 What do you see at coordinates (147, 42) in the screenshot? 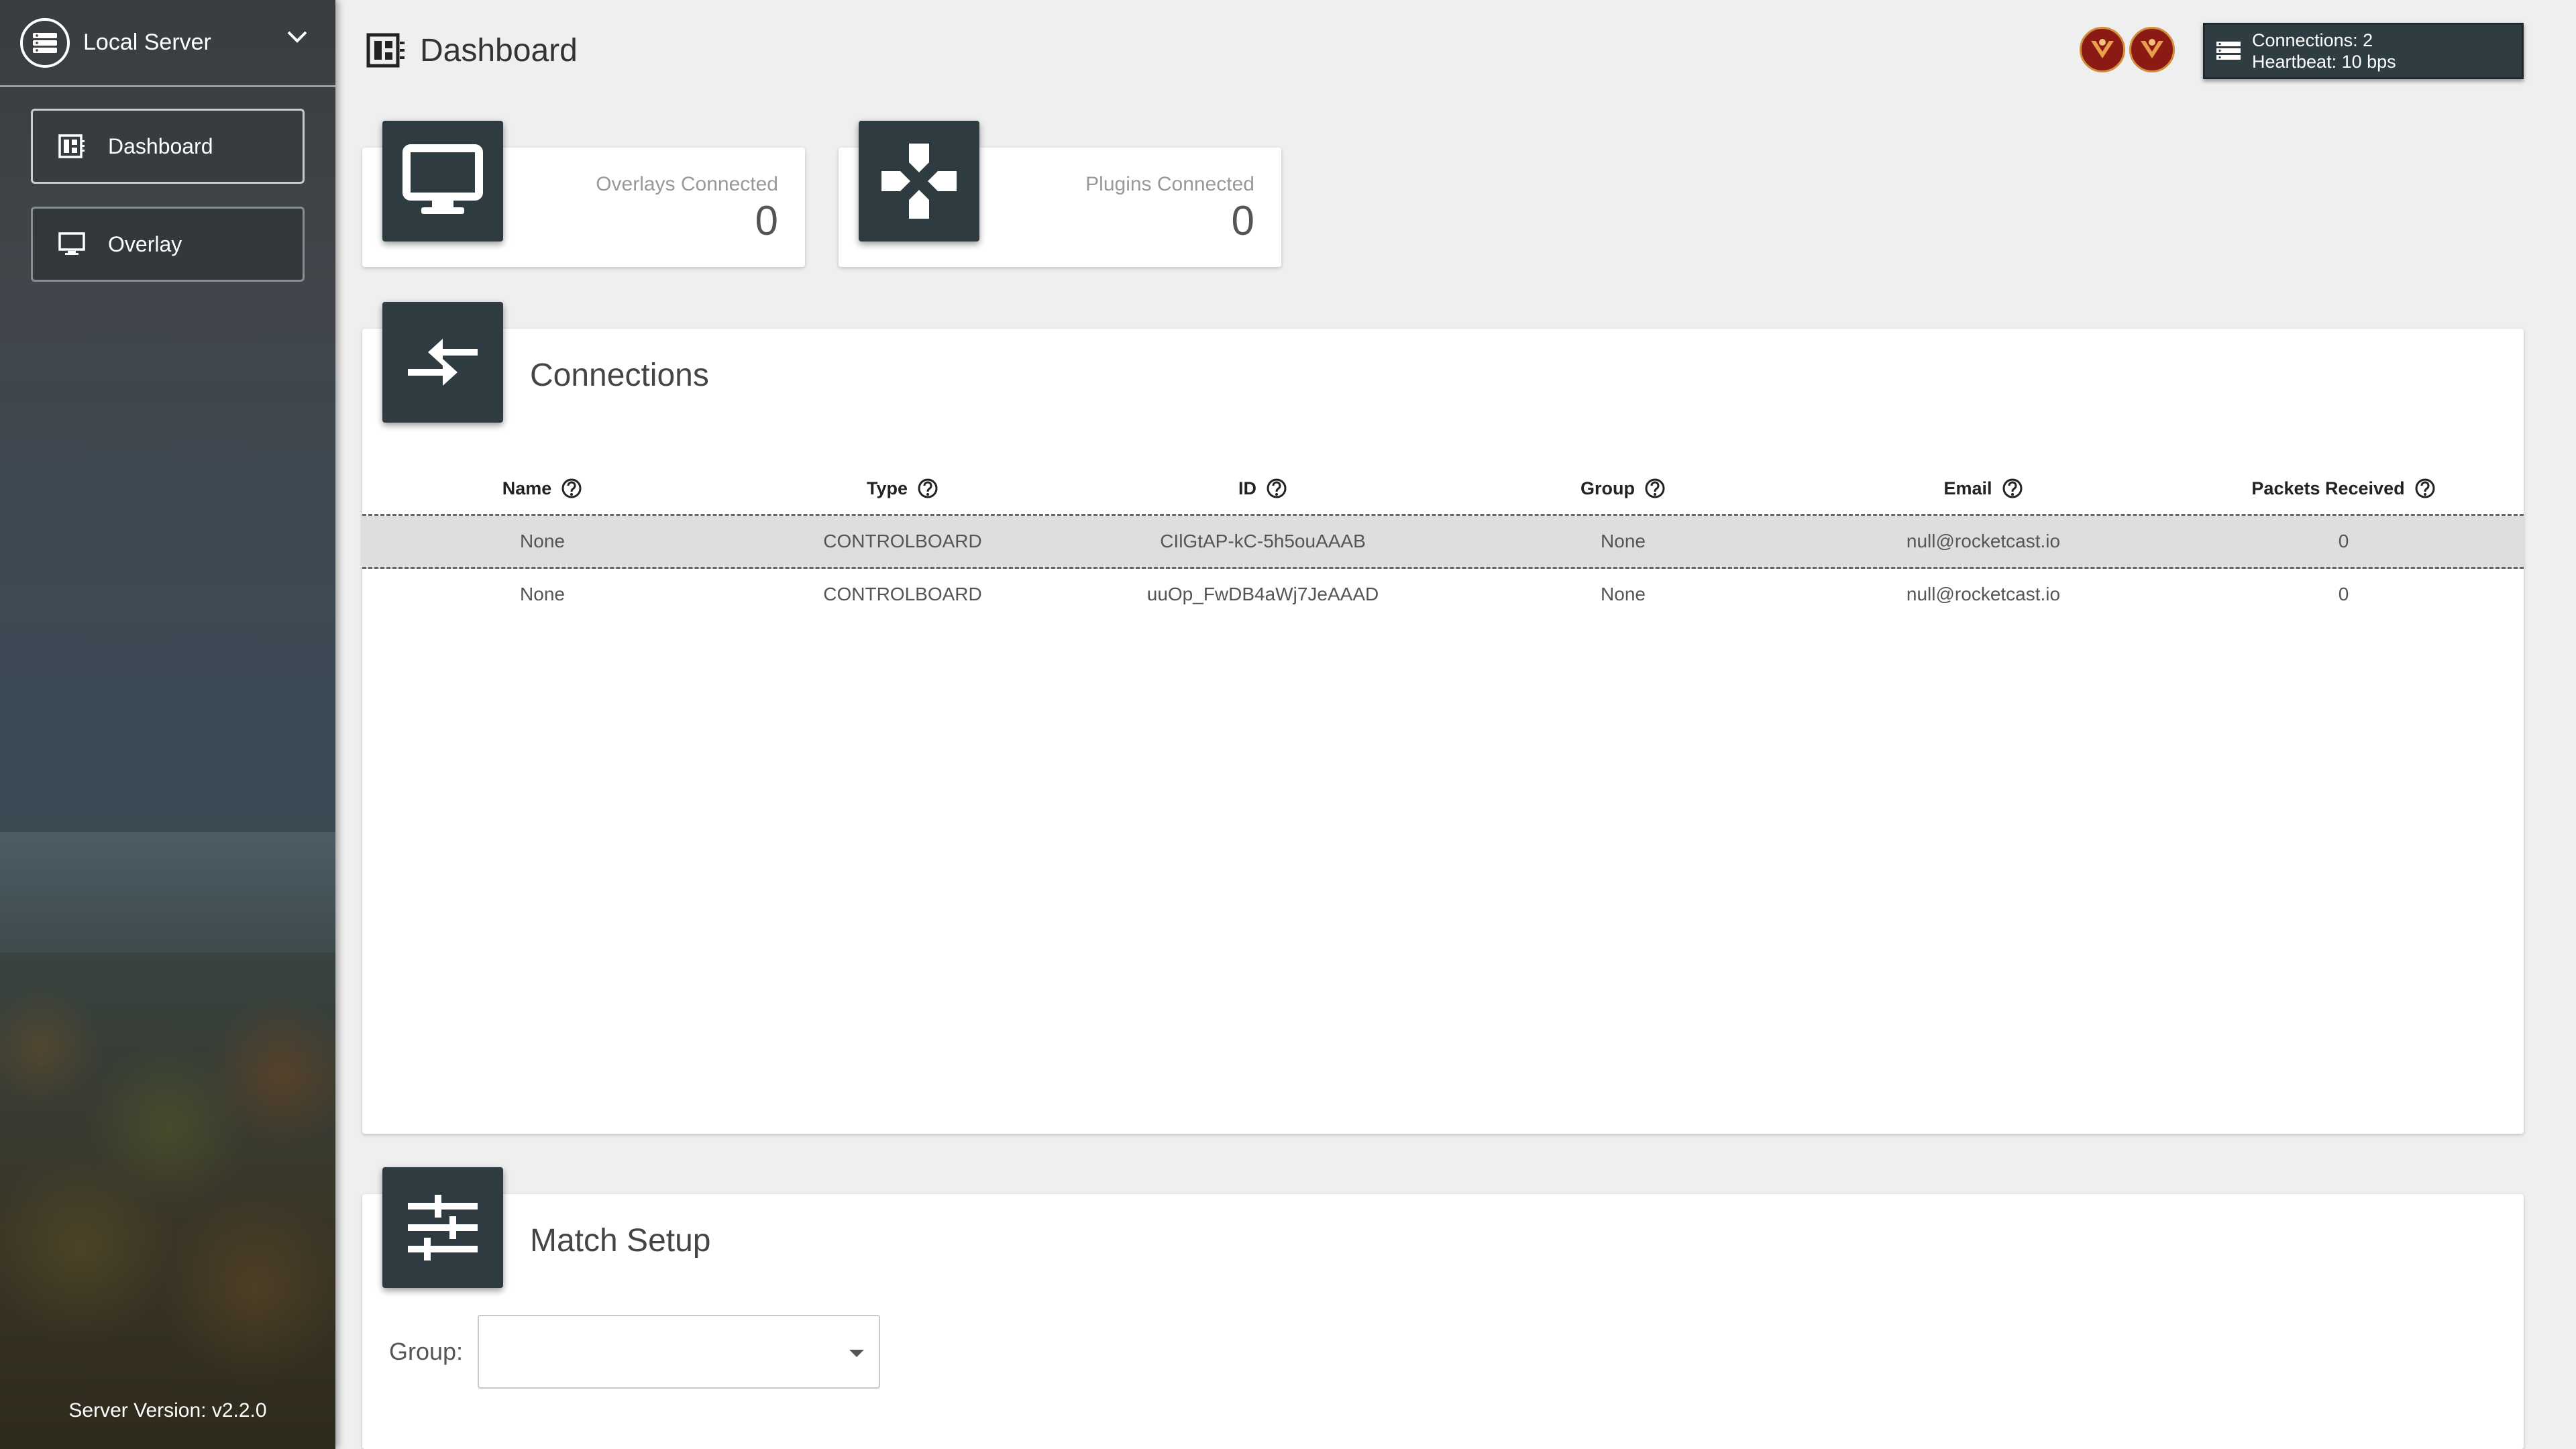
I see `server-label: Local Server` at bounding box center [147, 42].